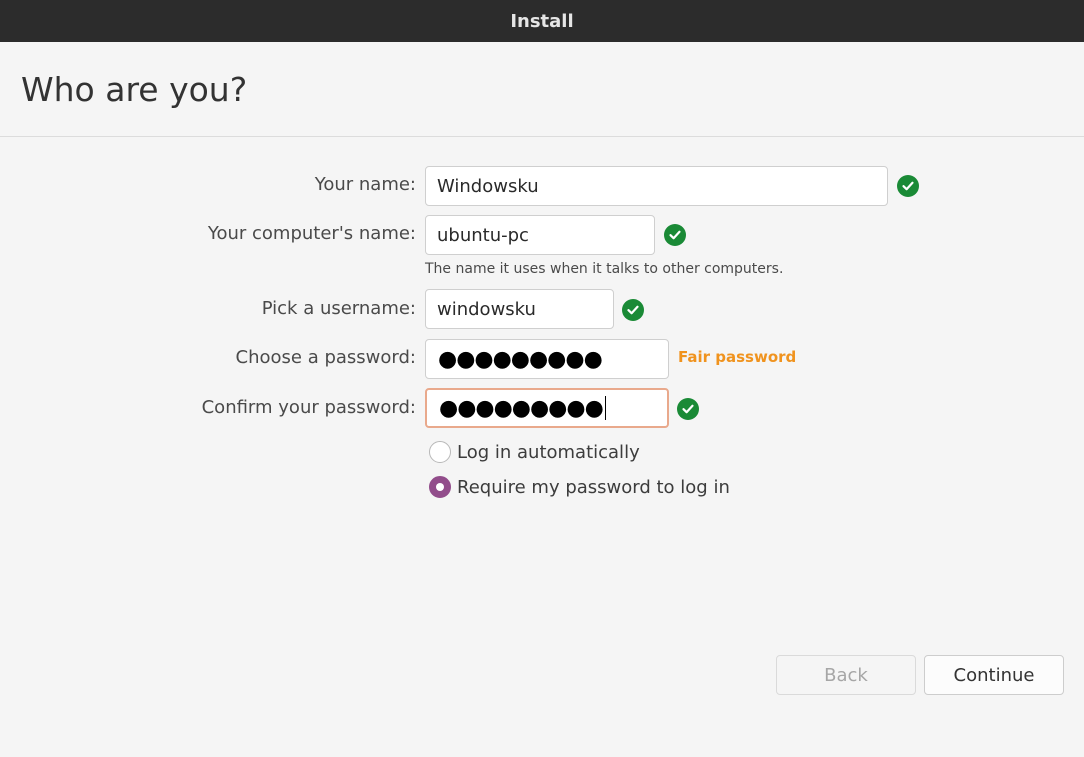  I want to click on password-strength-label: Fair password, so click(737, 357).